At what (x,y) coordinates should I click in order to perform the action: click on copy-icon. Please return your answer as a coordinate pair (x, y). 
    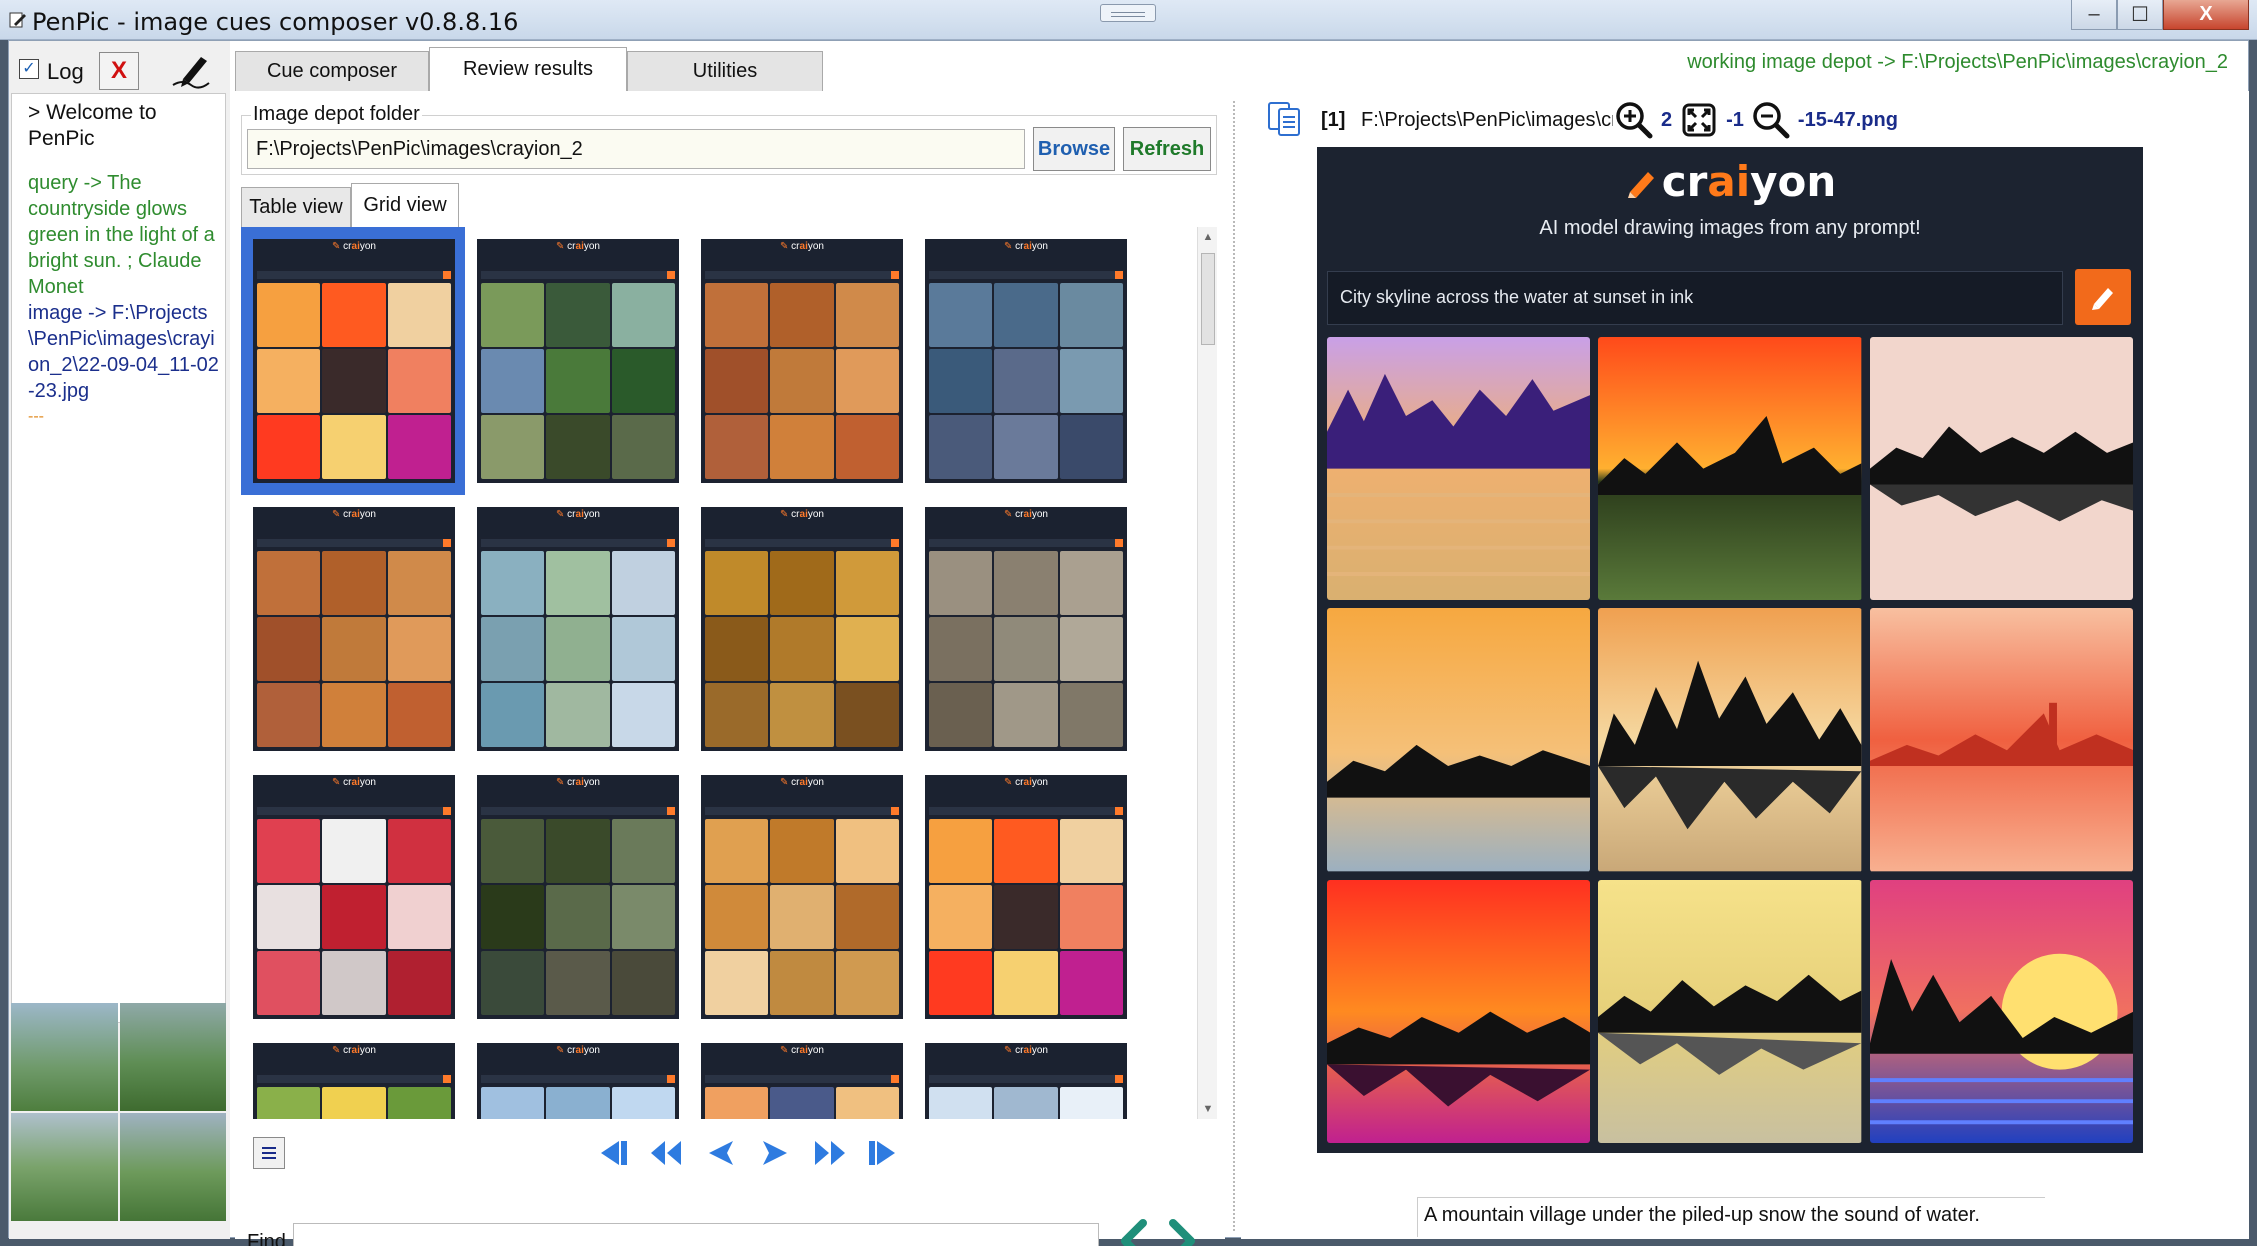
    Looking at the image, I should click on (1284, 119).